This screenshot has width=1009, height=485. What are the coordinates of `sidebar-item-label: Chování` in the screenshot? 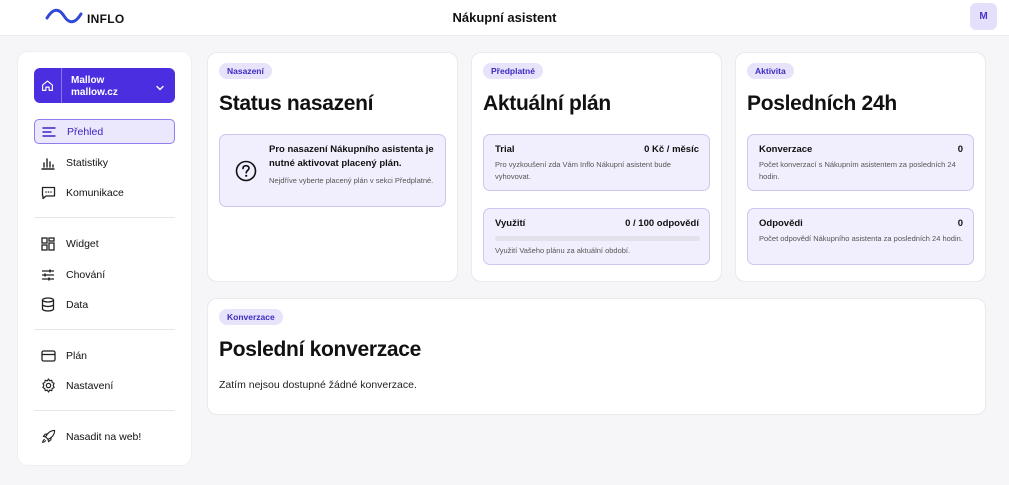 It's located at (86, 274).